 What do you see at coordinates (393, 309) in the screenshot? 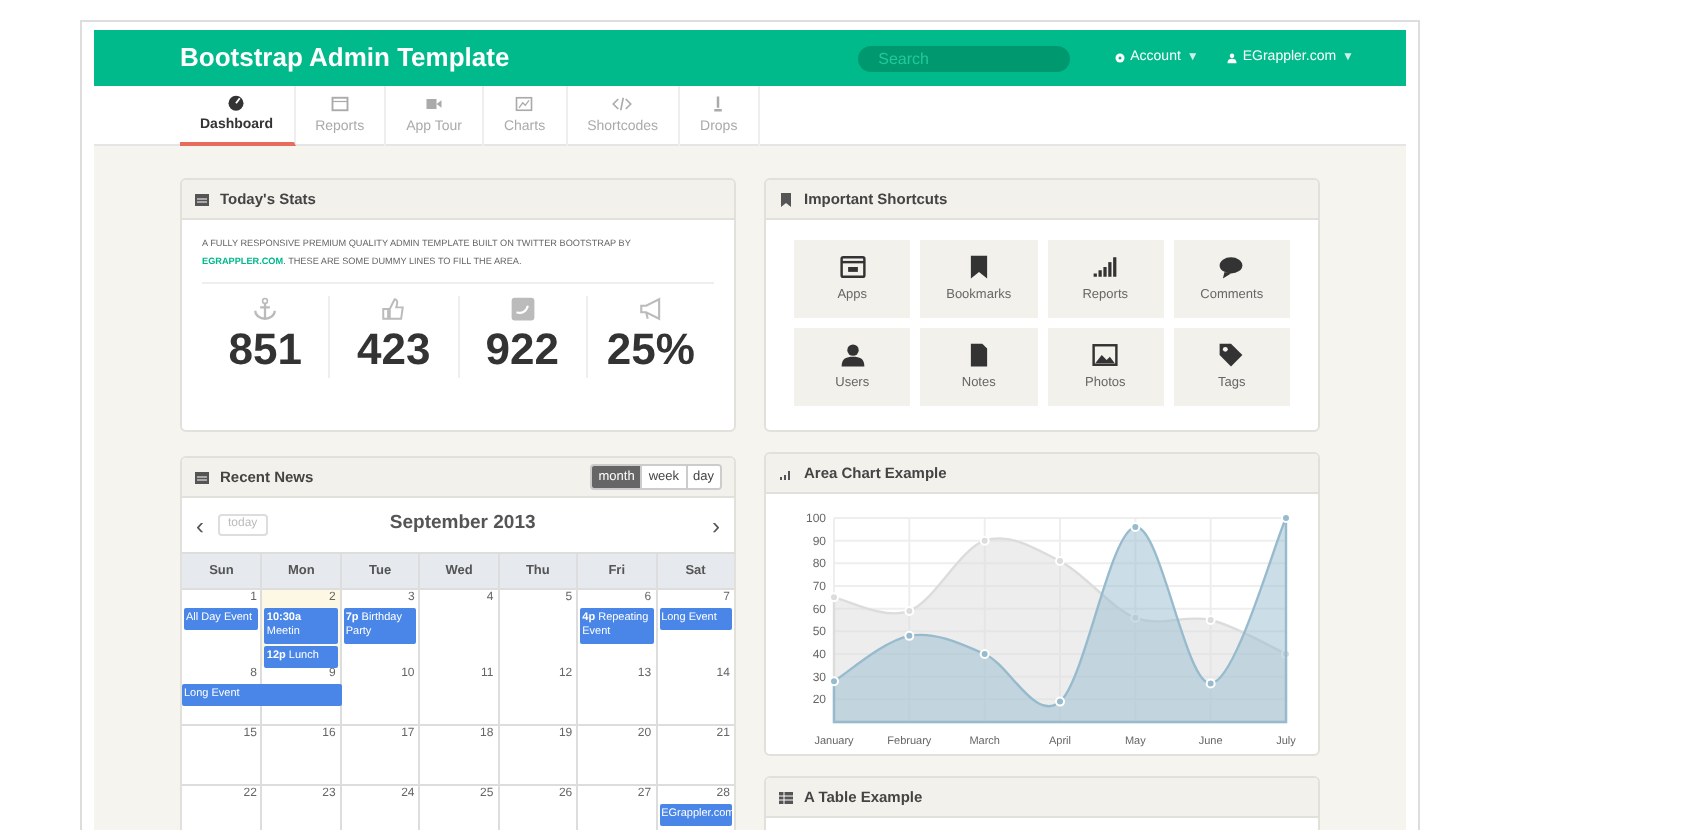
I see `thumbs-up-icon` at bounding box center [393, 309].